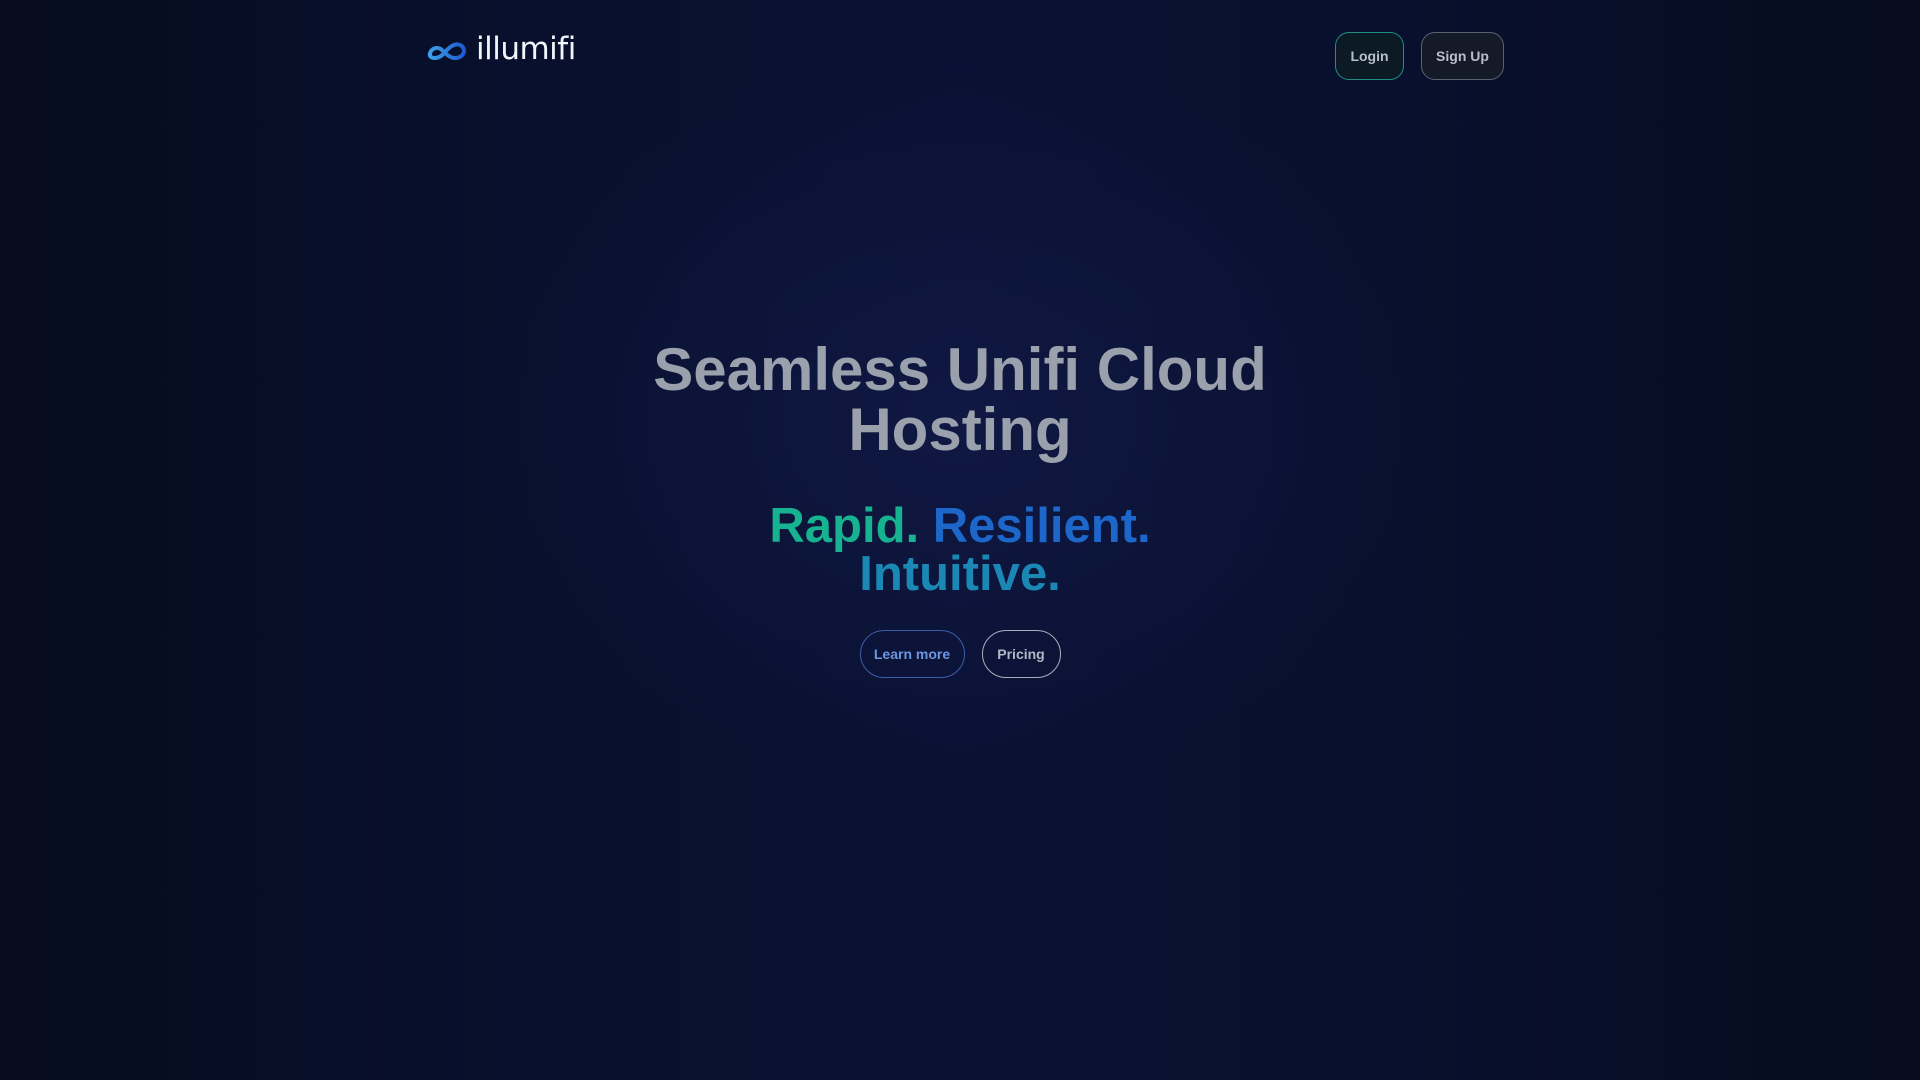 This screenshot has width=1920, height=1080. What do you see at coordinates (1419, 56) in the screenshot?
I see `auth-buttons: Login Sign Up` at bounding box center [1419, 56].